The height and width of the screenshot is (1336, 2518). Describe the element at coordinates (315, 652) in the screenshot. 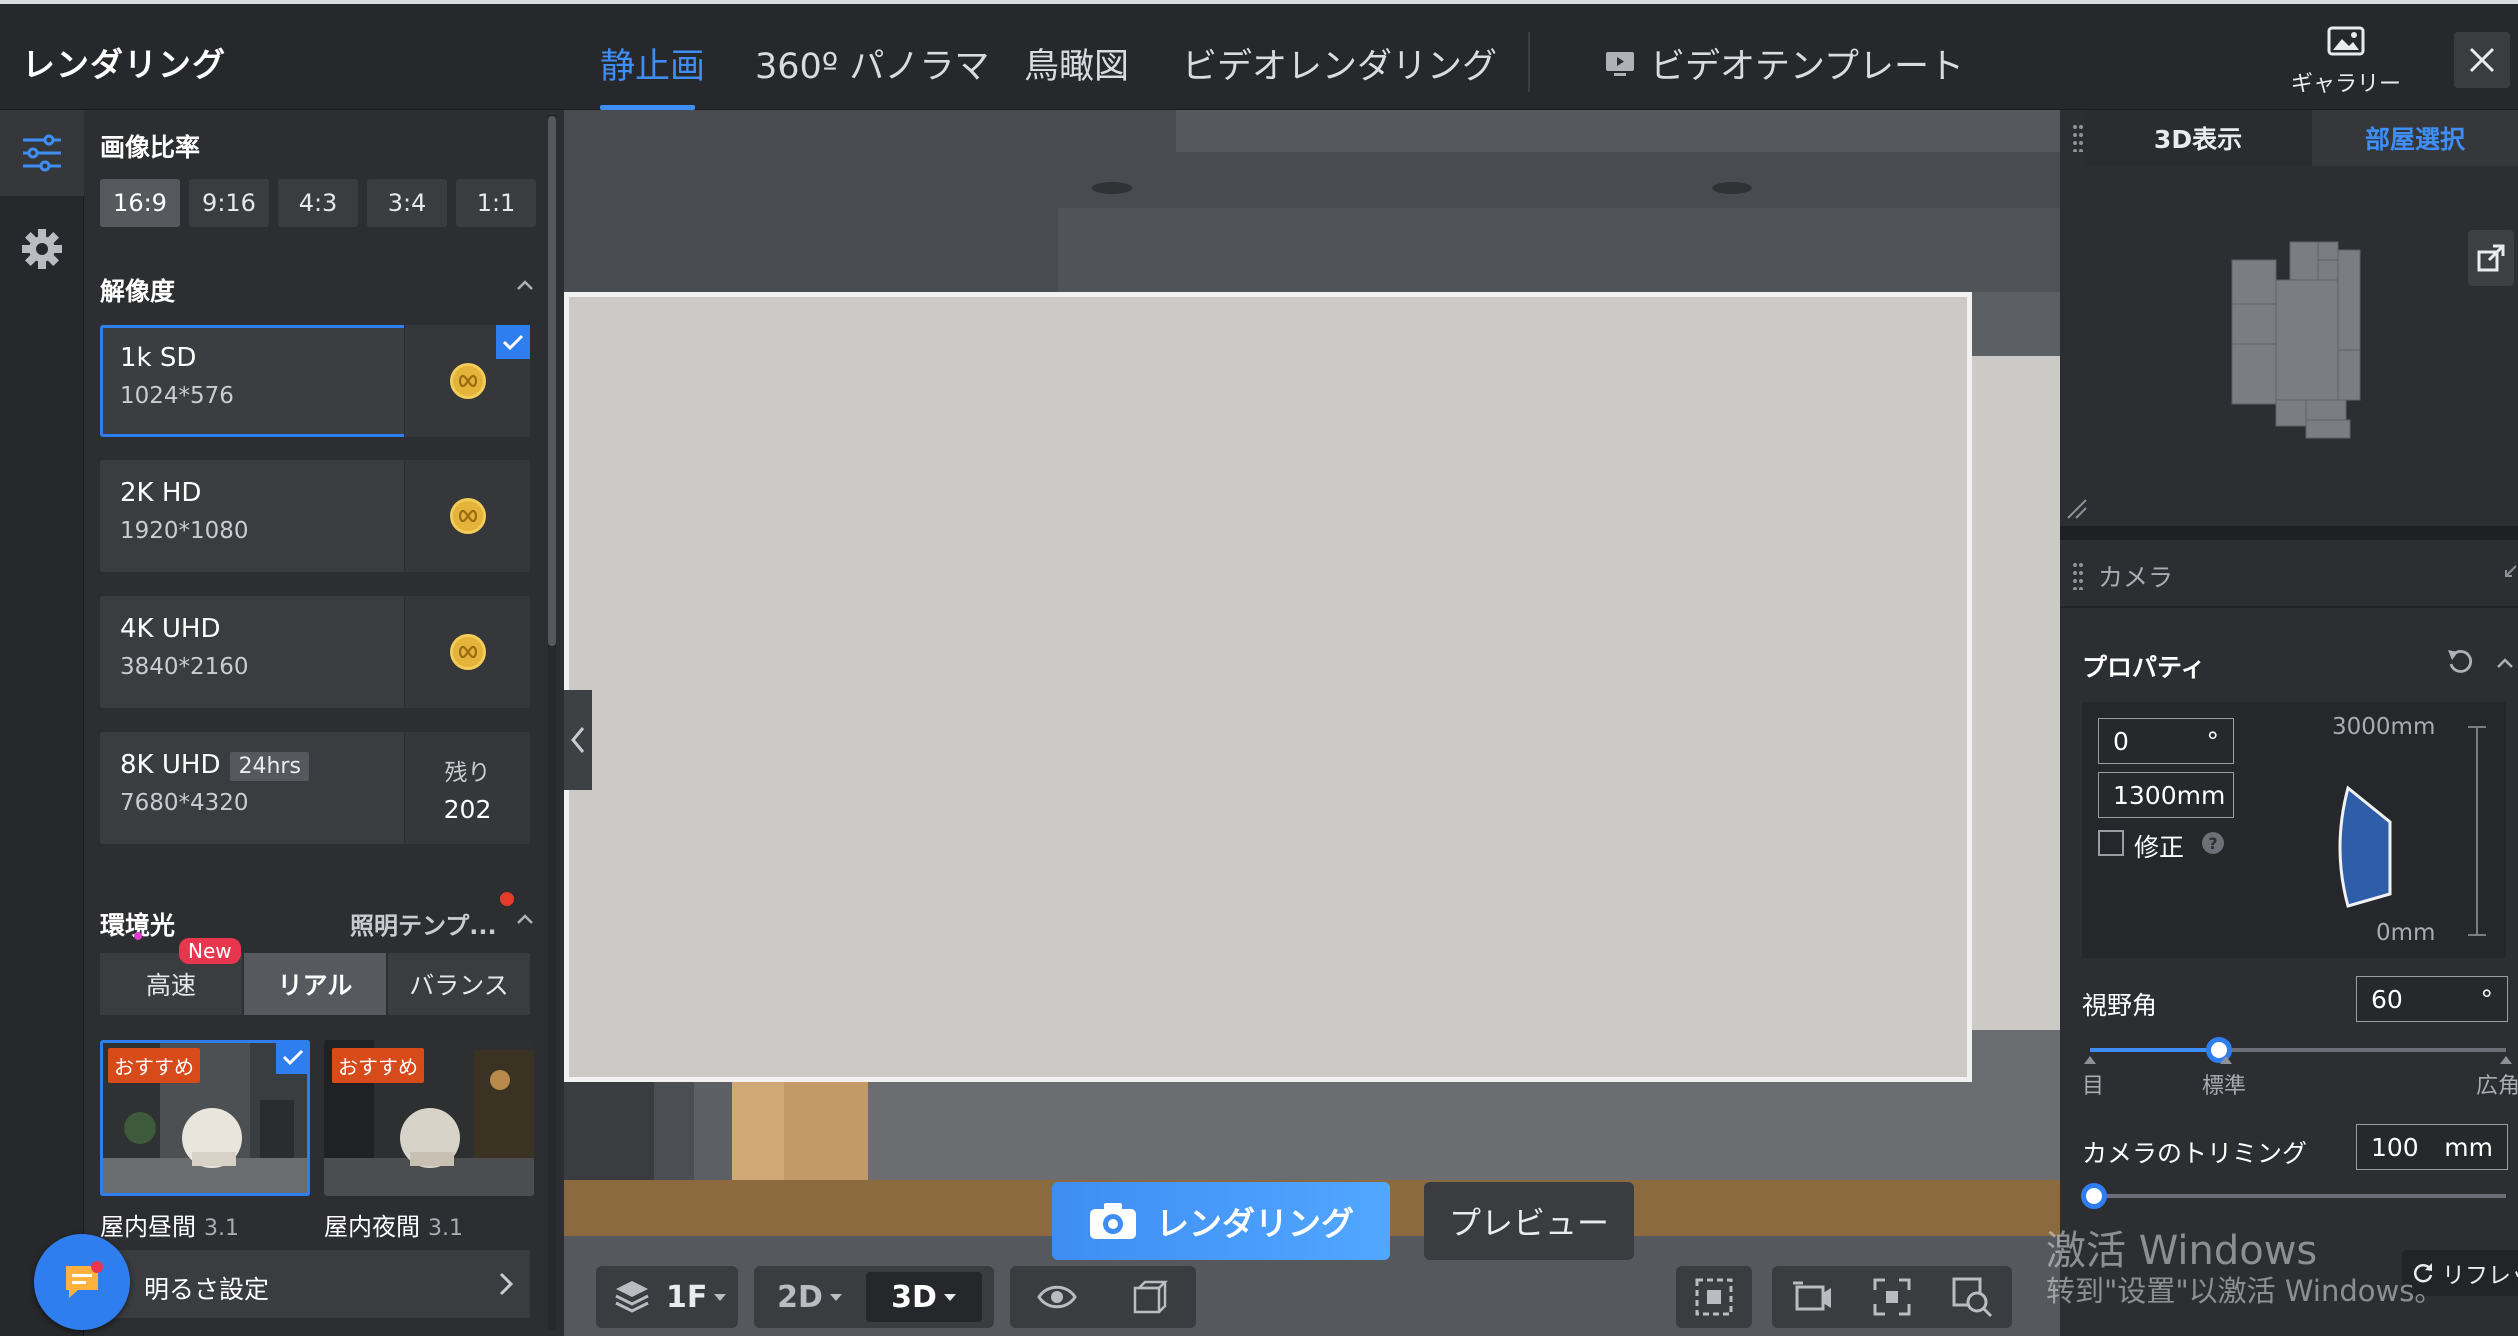

I see `resolution-4k-uhd: 4K UHD 3840*2160` at that location.